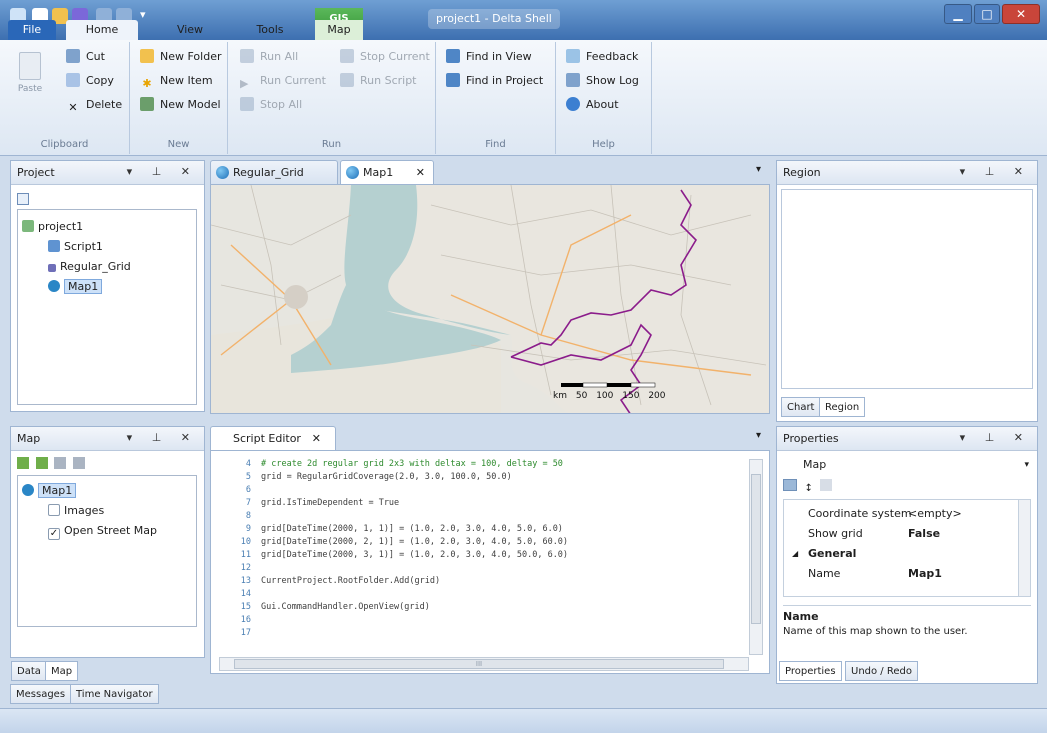  What do you see at coordinates (54, 510) in the screenshot?
I see `checkbox-unchecked-icon` at bounding box center [54, 510].